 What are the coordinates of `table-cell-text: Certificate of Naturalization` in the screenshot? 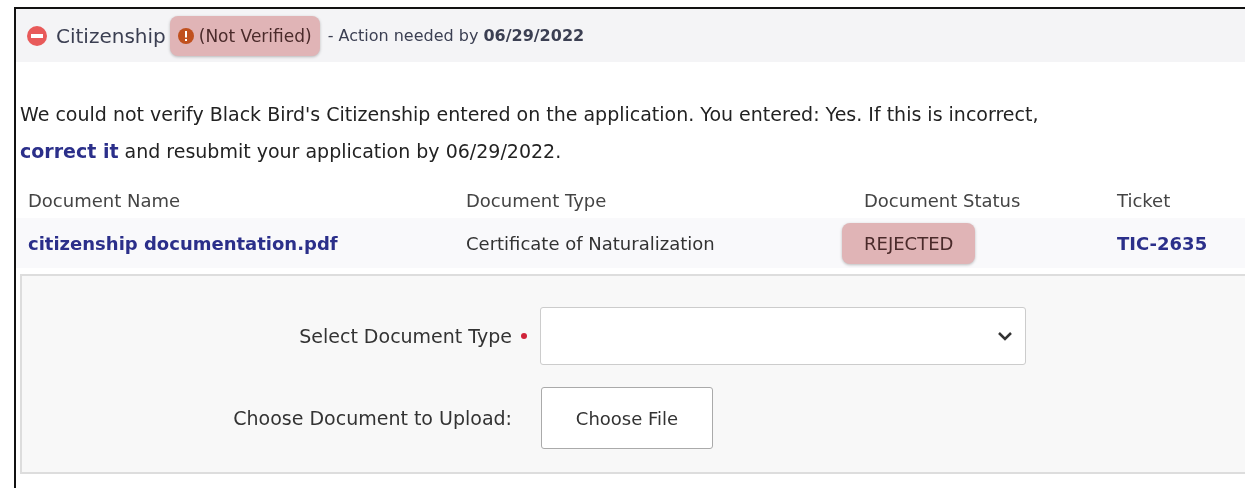 It's located at (591, 243).